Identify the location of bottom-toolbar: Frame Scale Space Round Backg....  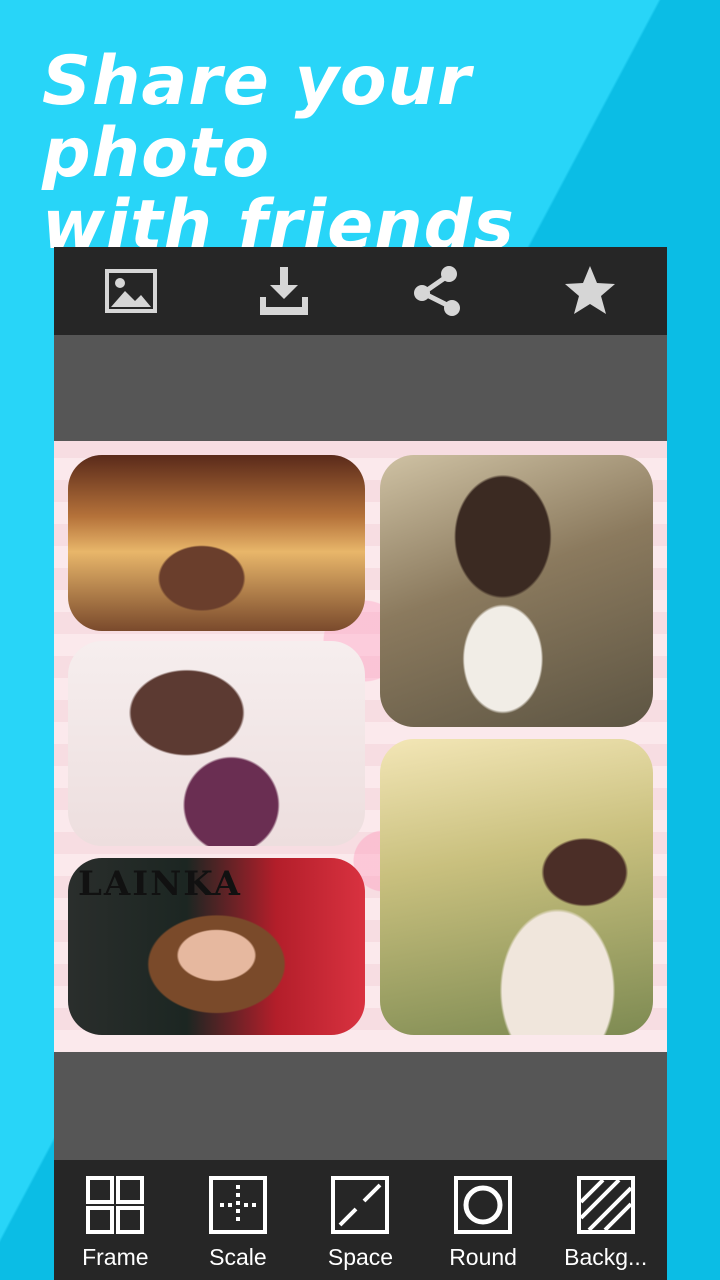
(360, 1220).